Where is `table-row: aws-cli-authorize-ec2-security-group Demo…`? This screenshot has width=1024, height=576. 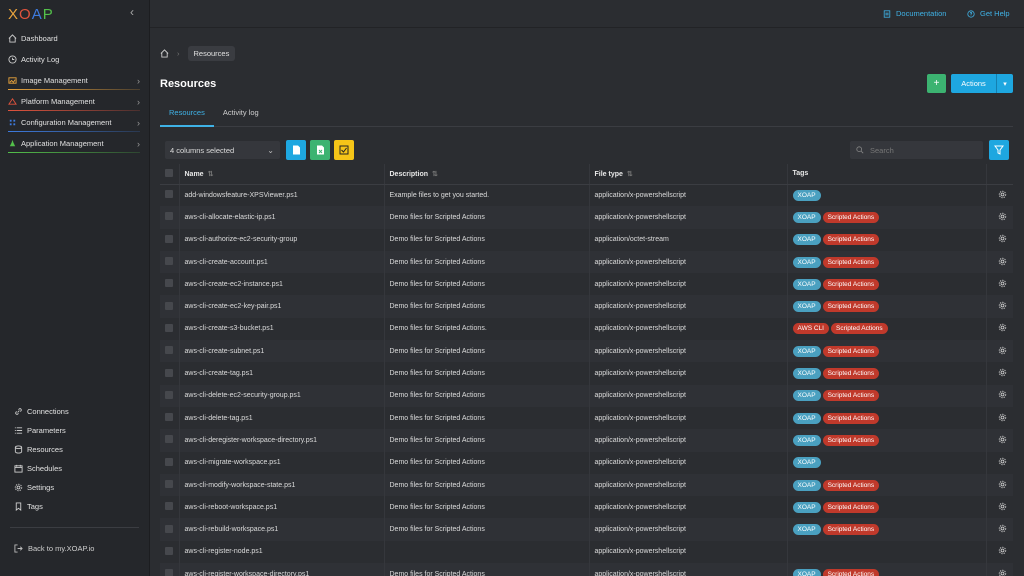
table-row: aws-cli-authorize-ec2-security-group Demo… is located at coordinates (586, 239).